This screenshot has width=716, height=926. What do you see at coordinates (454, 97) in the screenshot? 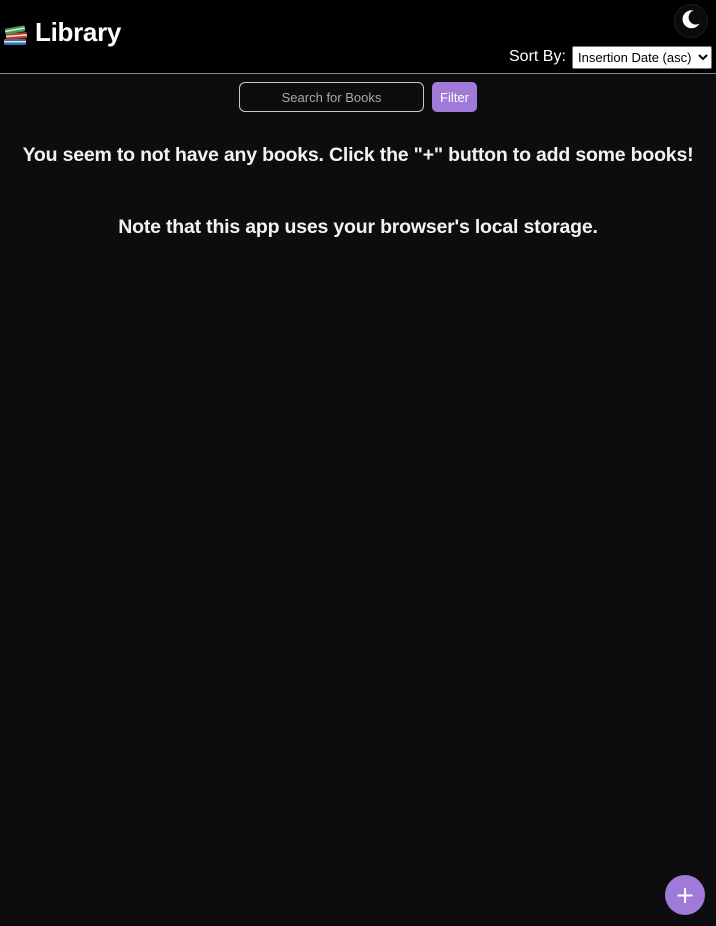
I see `filter-button: Filter` at bounding box center [454, 97].